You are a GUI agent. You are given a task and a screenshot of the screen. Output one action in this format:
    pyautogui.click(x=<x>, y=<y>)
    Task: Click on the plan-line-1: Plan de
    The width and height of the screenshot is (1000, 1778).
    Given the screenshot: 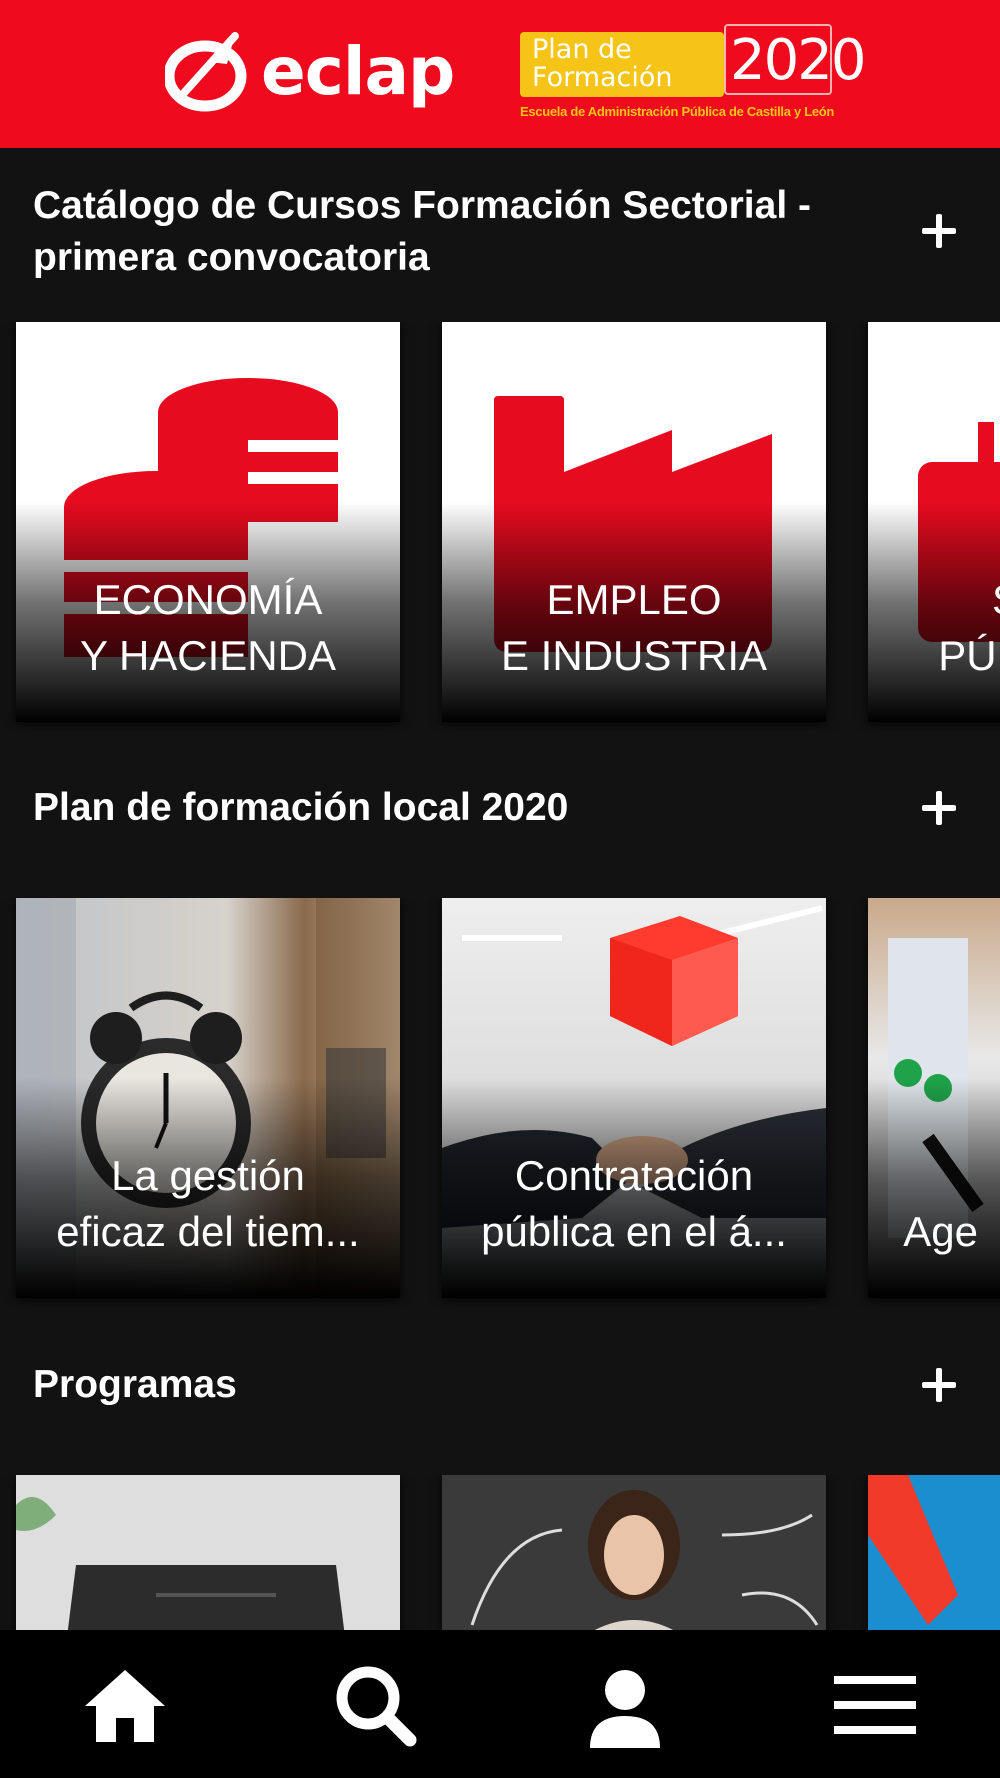 What is the action you would take?
    pyautogui.click(x=582, y=49)
    